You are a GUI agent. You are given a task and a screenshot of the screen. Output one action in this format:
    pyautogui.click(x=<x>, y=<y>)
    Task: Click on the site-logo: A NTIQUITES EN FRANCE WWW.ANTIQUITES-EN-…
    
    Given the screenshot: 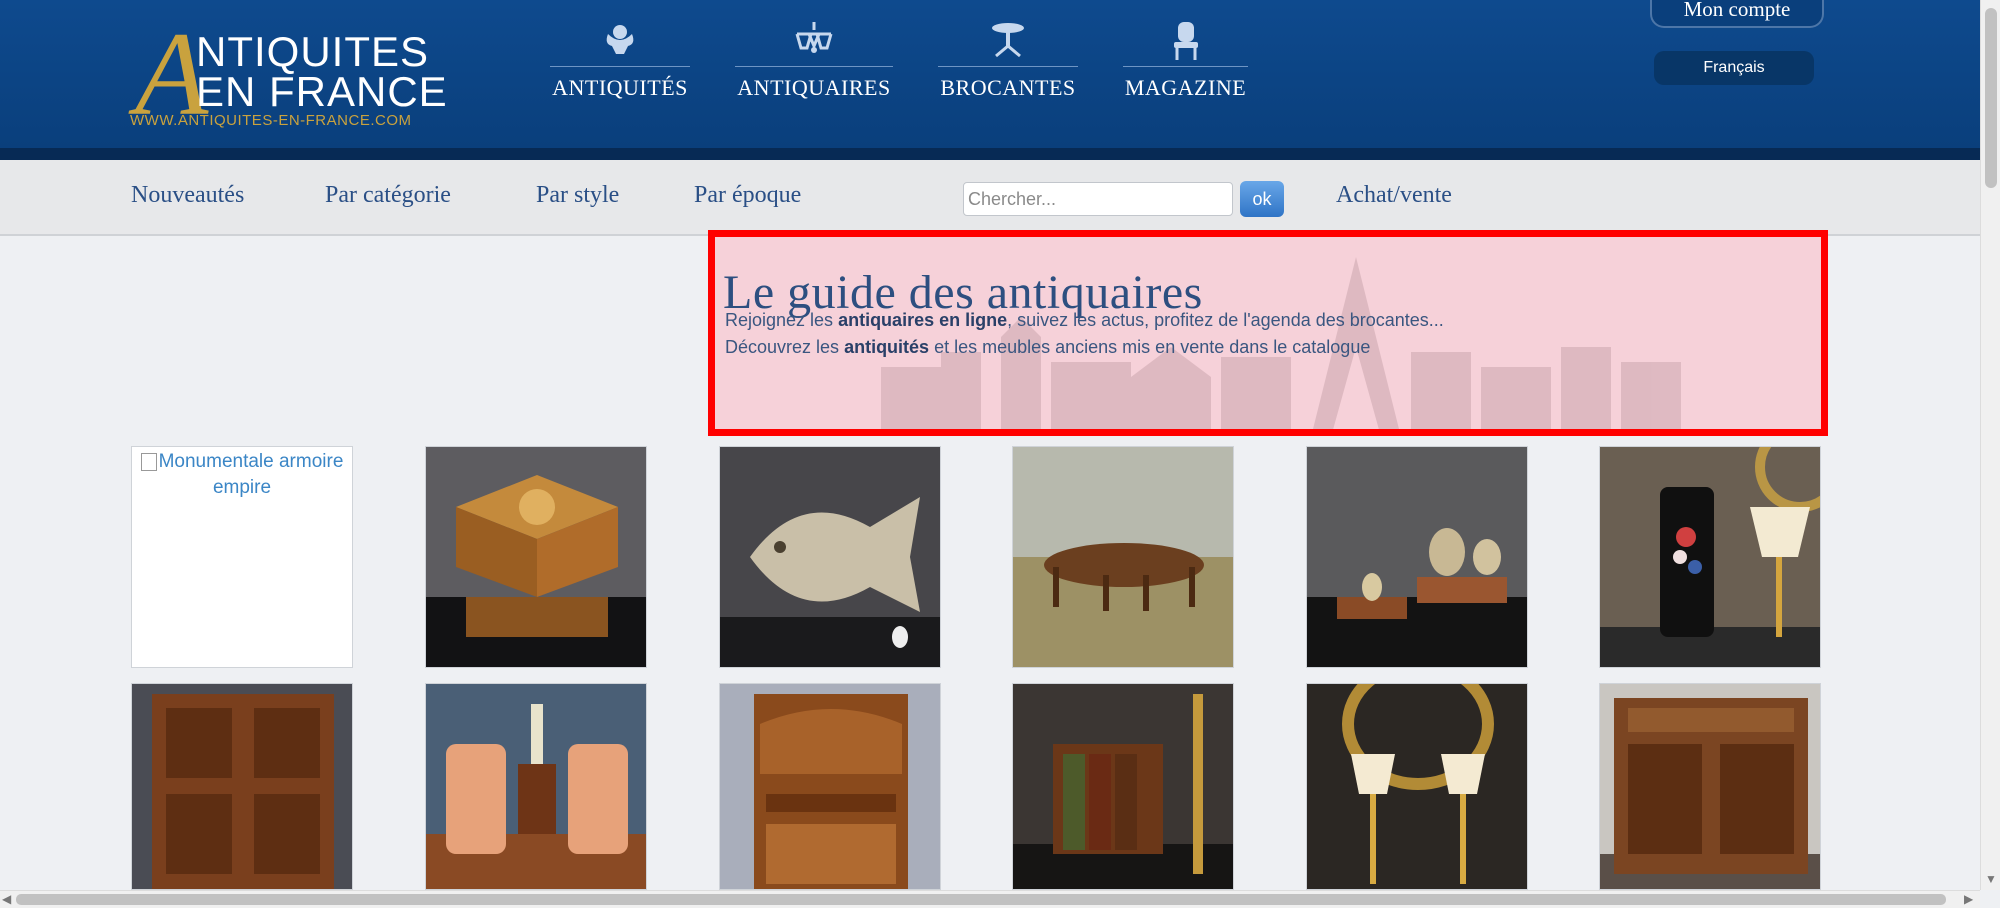 What is the action you would take?
    pyautogui.click(x=290, y=74)
    